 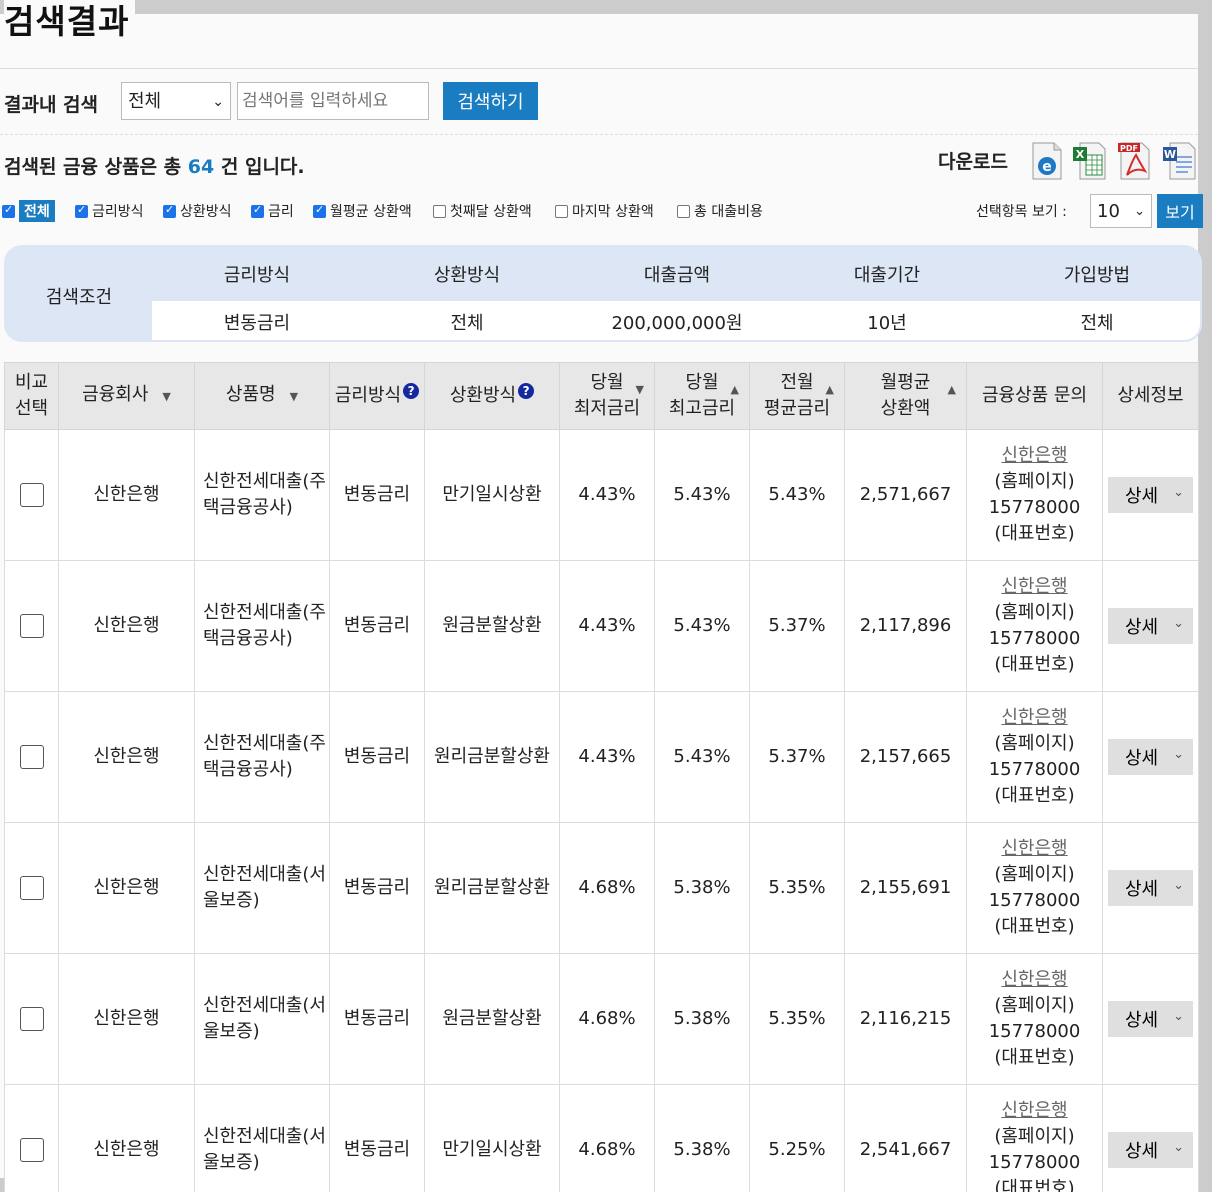 What do you see at coordinates (905, 408) in the screenshot?
I see `th-monthly-line2: 상환액` at bounding box center [905, 408].